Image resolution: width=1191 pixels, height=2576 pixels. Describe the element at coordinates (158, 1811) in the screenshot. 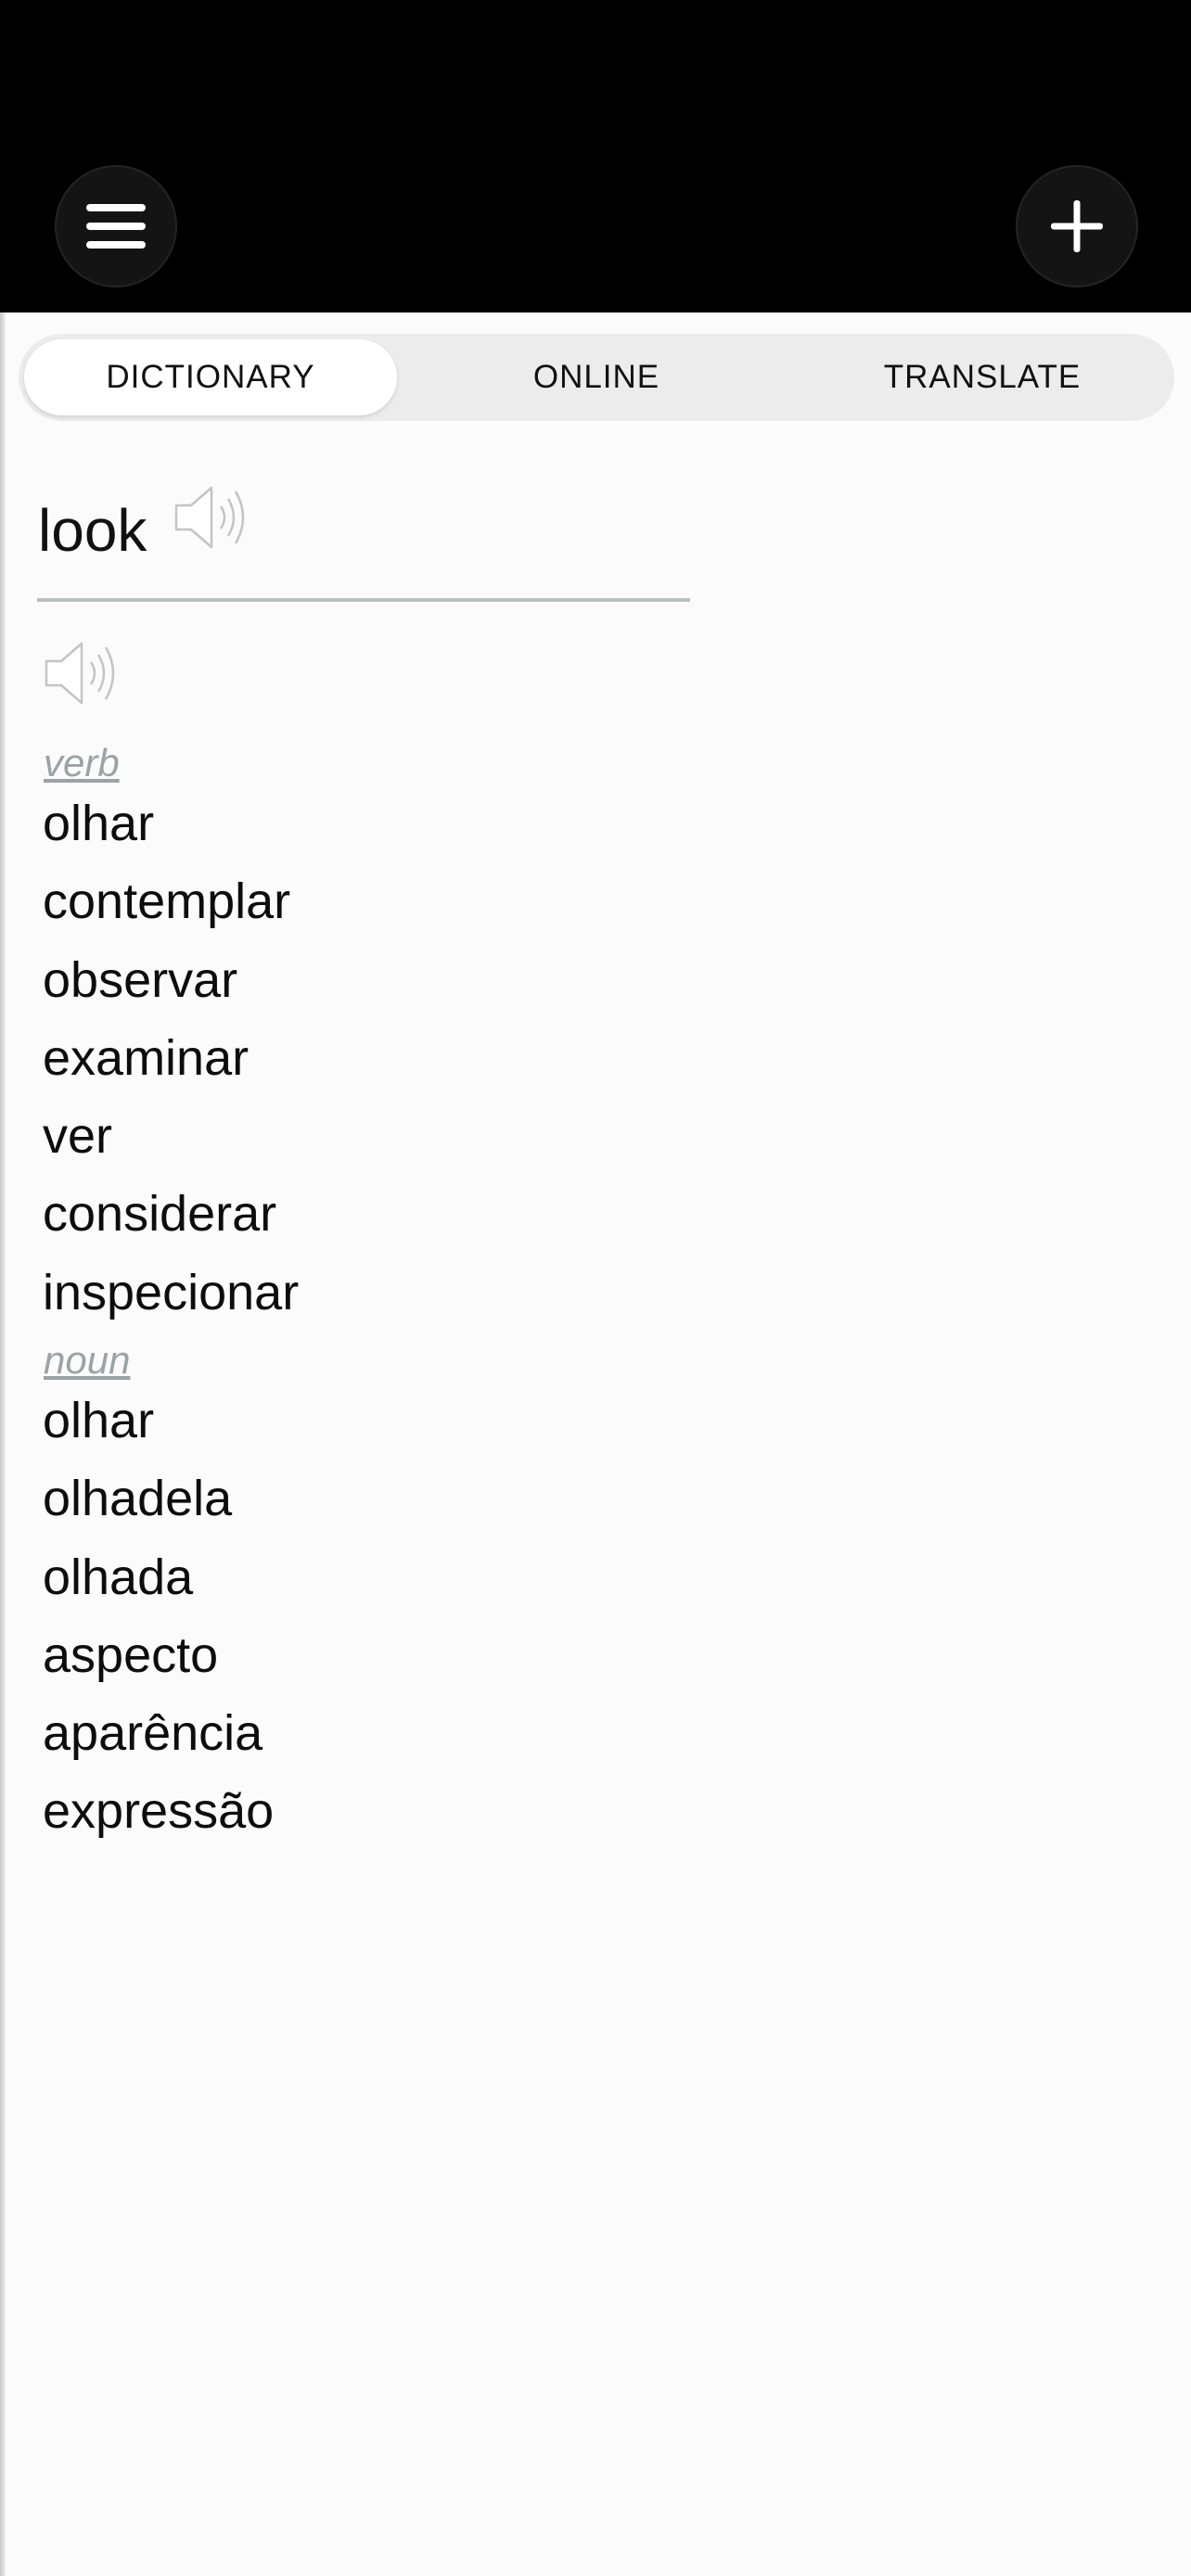

I see `translation-item: expressão` at that location.